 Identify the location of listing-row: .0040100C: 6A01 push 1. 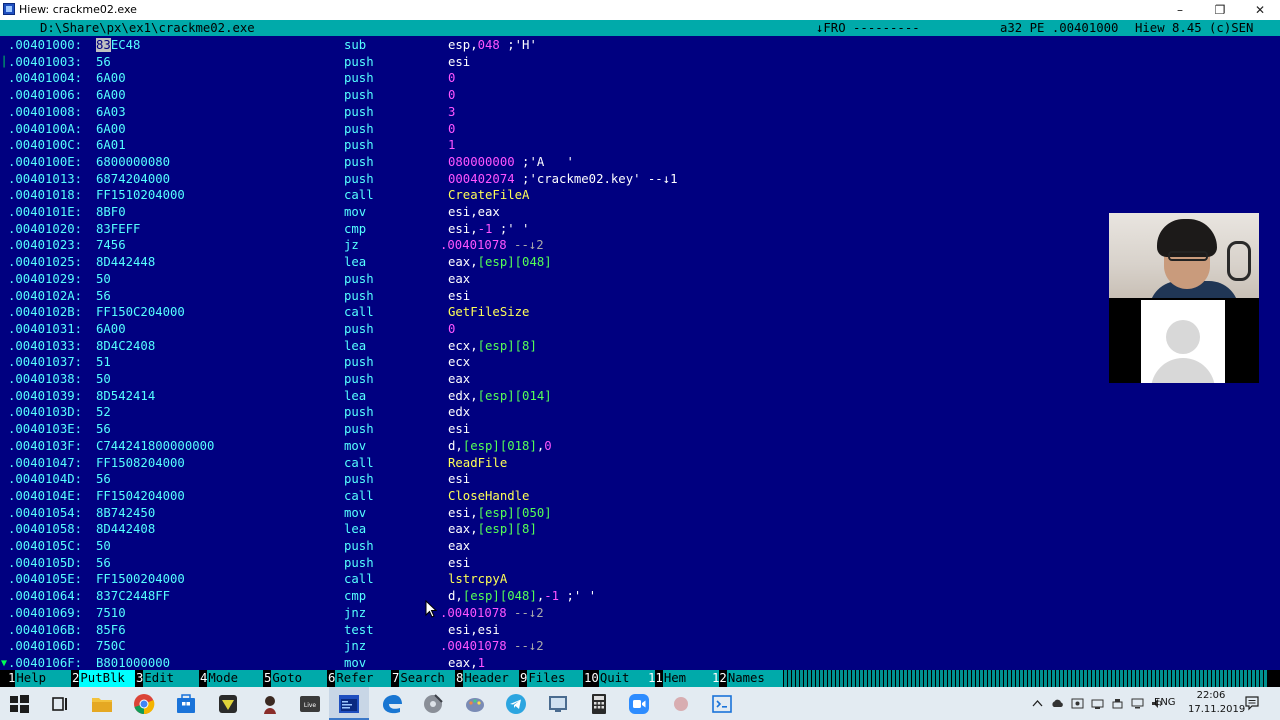
(640, 145).